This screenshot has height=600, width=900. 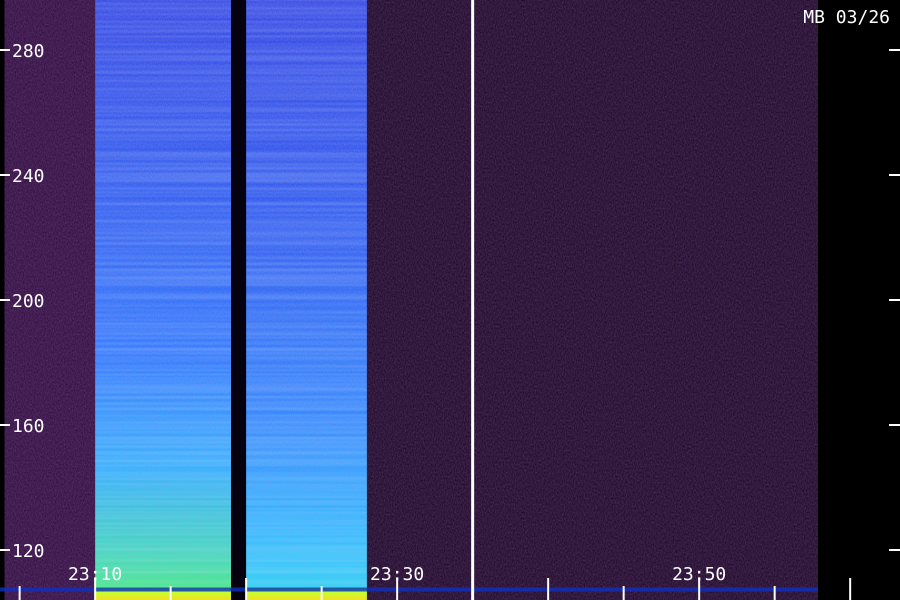 I want to click on band-gap, so click(x=239, y=300).